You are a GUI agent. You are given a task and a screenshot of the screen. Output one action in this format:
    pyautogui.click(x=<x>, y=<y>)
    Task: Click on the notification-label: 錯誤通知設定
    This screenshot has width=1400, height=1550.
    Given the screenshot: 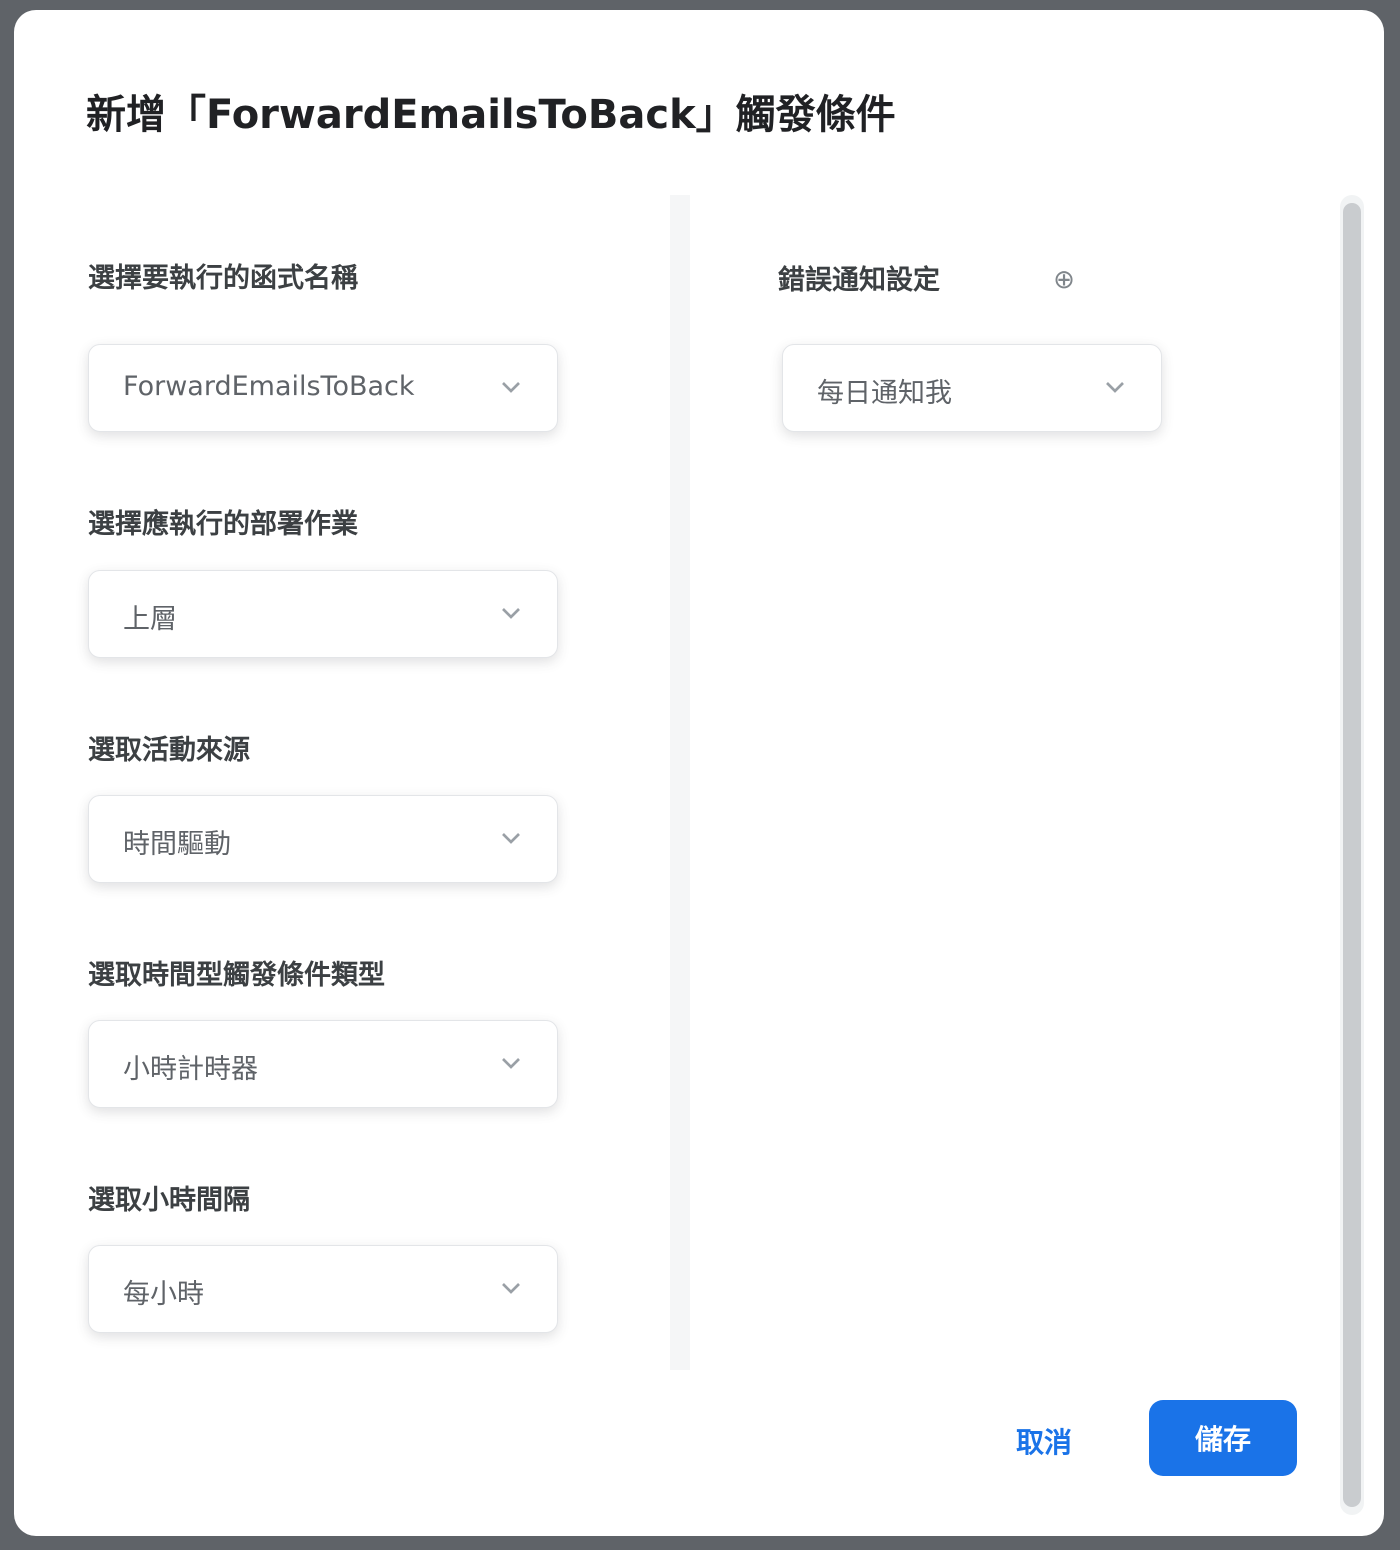 What is the action you would take?
    pyautogui.click(x=859, y=280)
    